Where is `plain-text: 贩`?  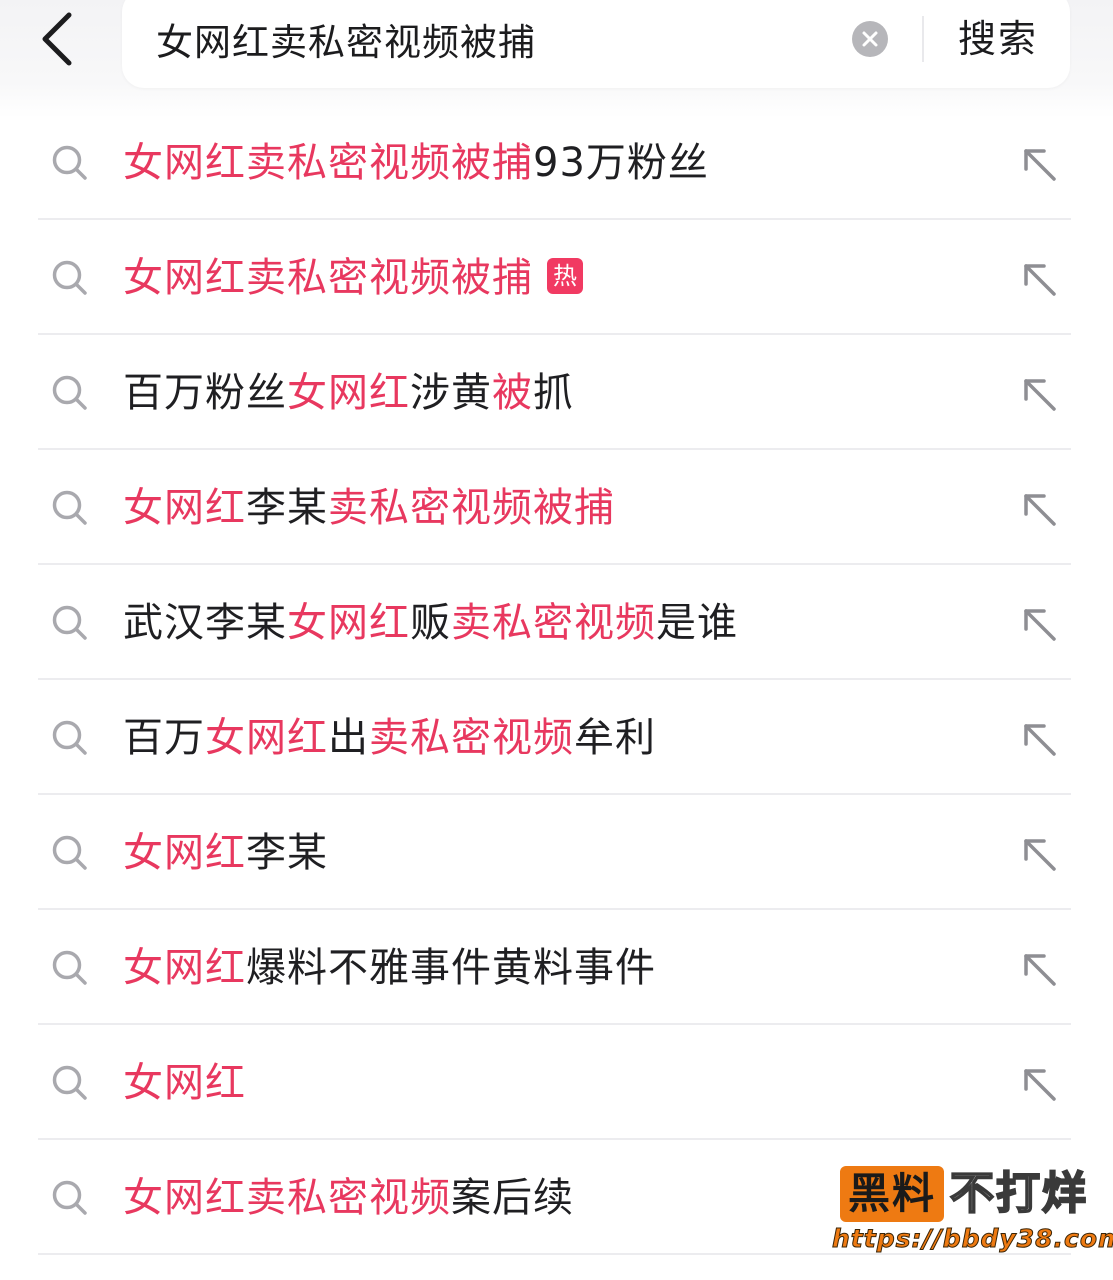 plain-text: 贩 is located at coordinates (430, 623).